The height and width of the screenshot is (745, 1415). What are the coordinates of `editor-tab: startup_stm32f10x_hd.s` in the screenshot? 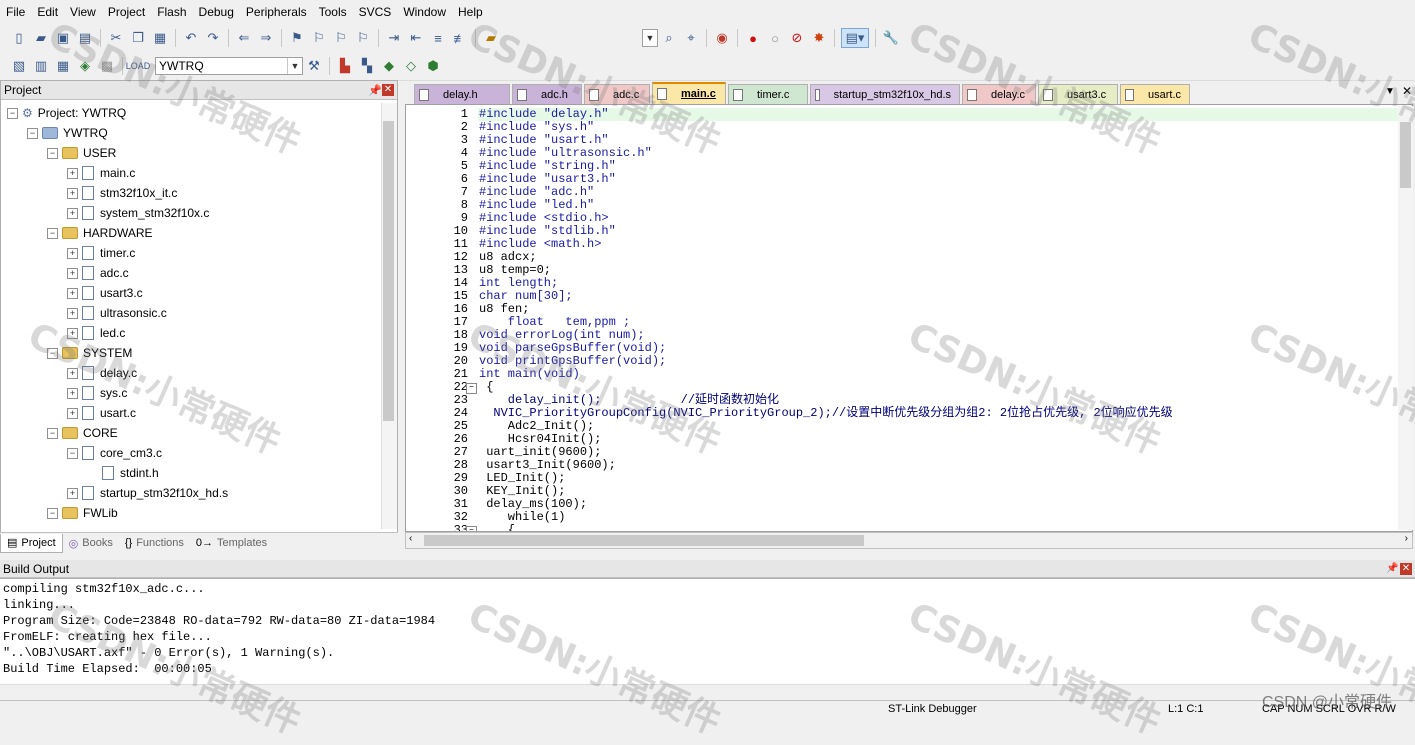 It's located at (885, 94).